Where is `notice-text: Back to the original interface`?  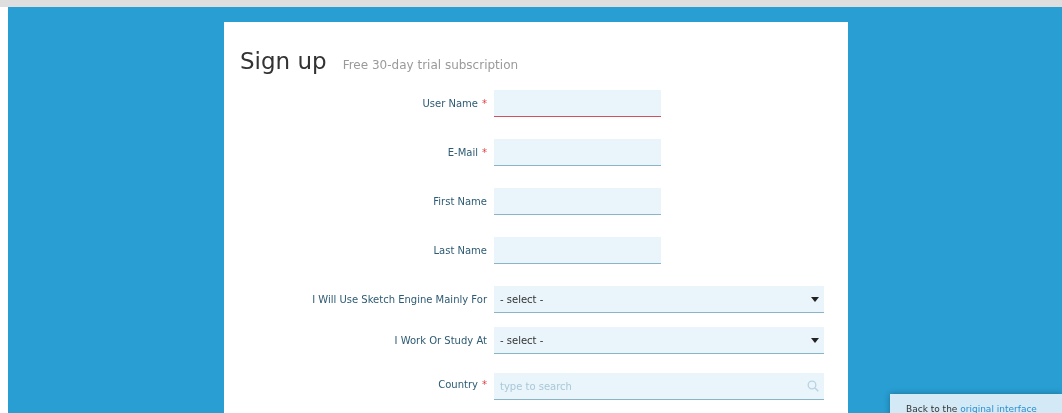
notice-text: Back to the original interface is located at coordinates (971, 408).